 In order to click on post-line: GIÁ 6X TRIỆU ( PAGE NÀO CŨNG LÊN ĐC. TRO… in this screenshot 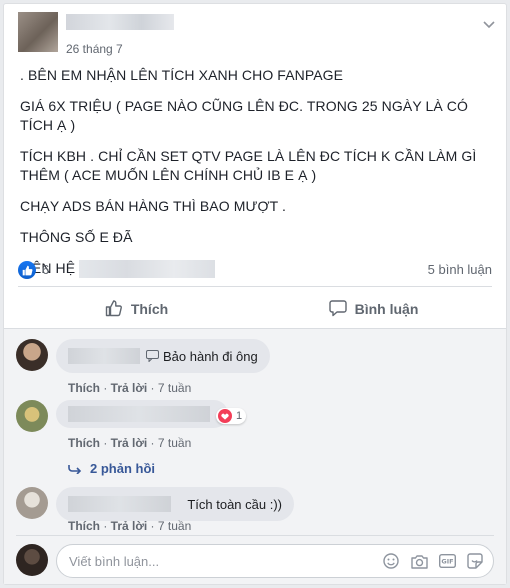, I will do `click(244, 115)`.